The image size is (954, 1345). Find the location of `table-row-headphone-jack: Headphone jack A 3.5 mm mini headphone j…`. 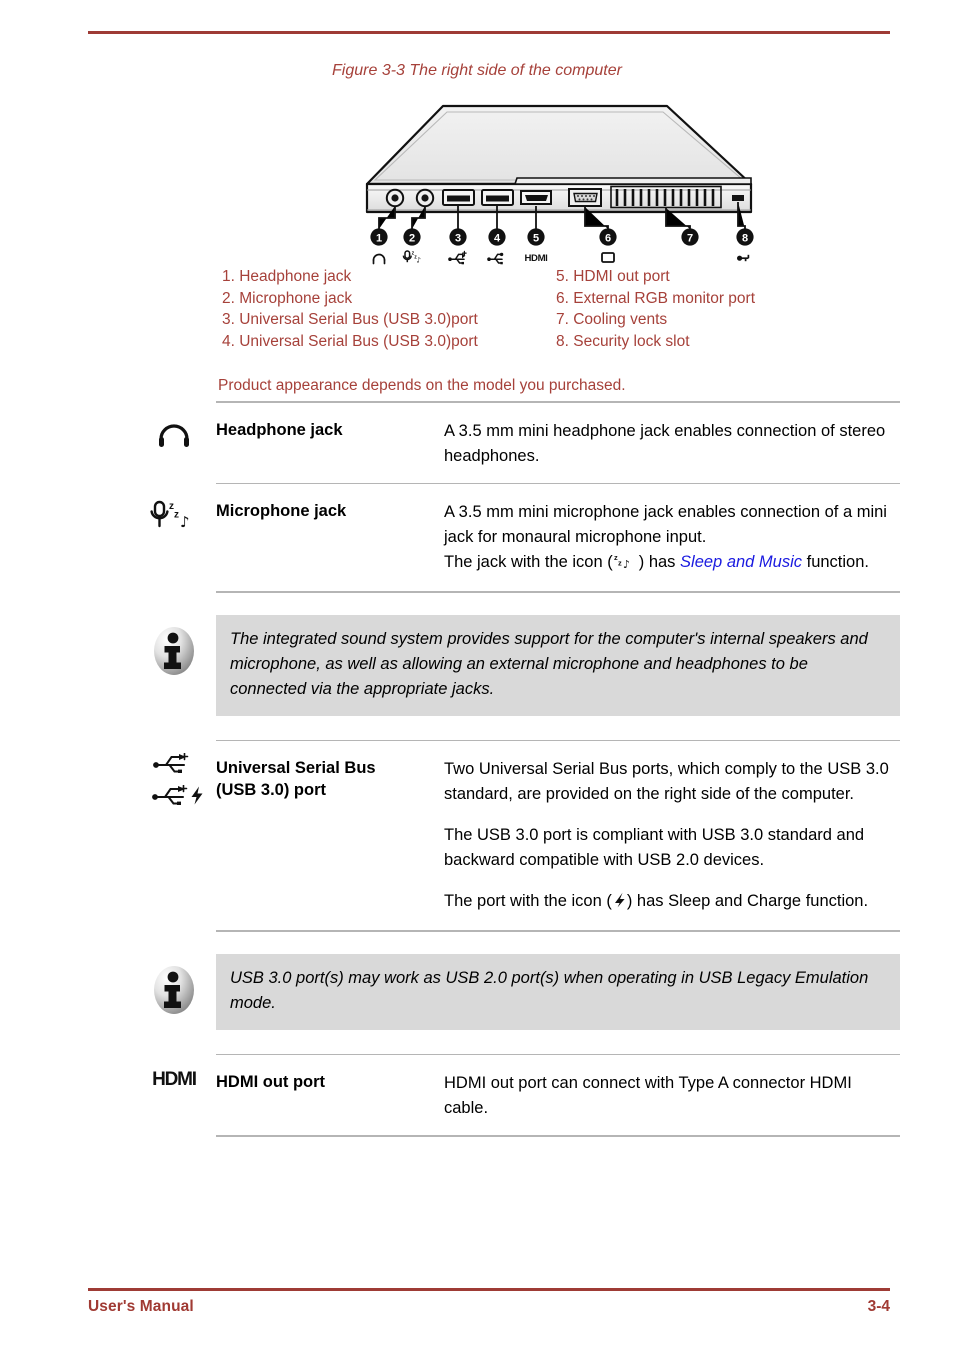

table-row-headphone-jack: Headphone jack A 3.5 mm mini headphone j… is located at coordinates (516, 443).